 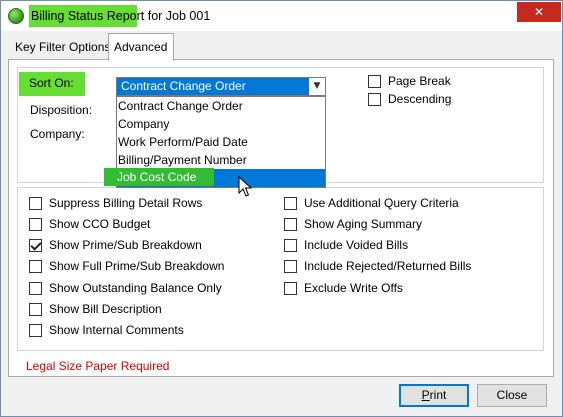 I want to click on dropdown-option-billing-payment-number: Billing/Payment Number, so click(x=221, y=160).